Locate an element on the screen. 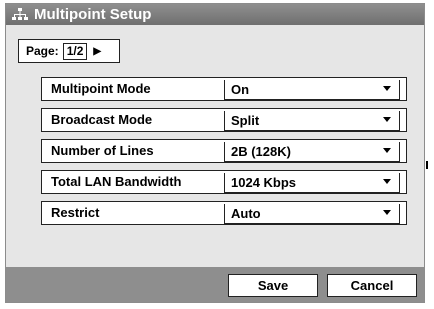 The height and width of the screenshot is (309, 434). setting-label: Broadcast Mode is located at coordinates (102, 119).